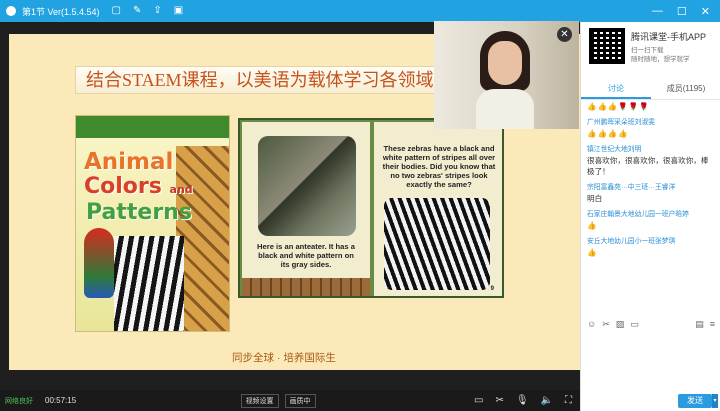 This screenshot has width=720, height=411. What do you see at coordinates (669, 37) in the screenshot?
I see `app-promo-title: 腾讯课堂-手机APP` at bounding box center [669, 37].